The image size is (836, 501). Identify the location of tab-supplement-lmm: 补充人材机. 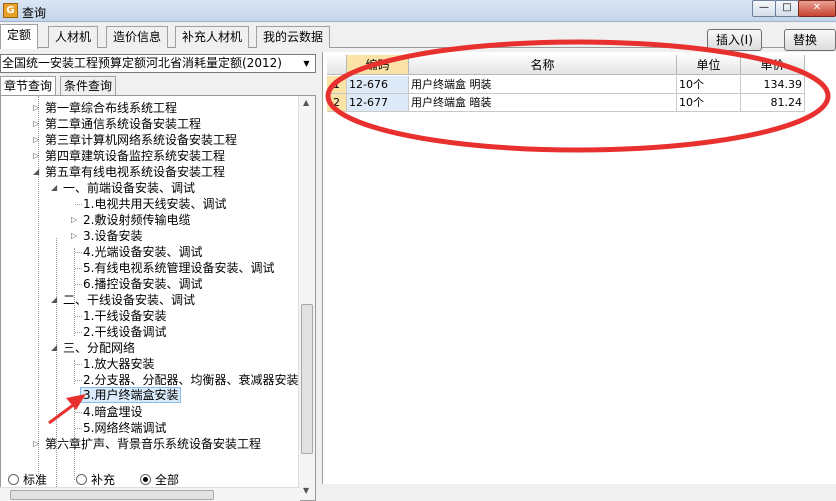
(212, 37).